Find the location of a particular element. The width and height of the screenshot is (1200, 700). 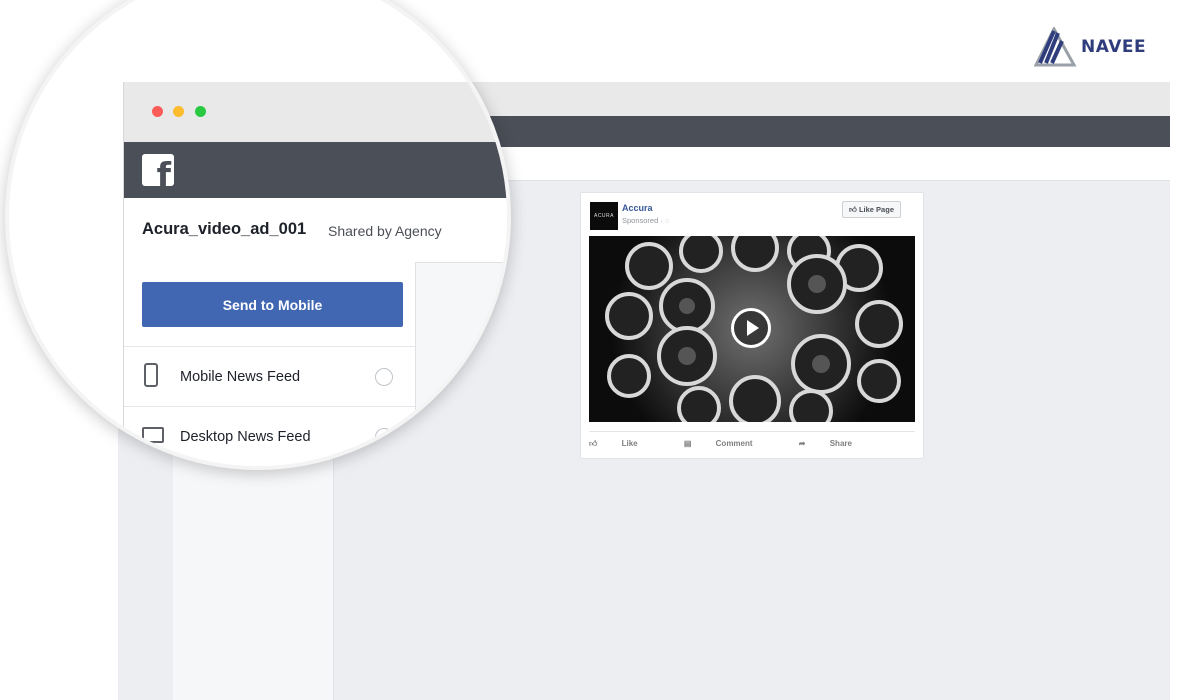

maximize-window-button is located at coordinates (200, 111).